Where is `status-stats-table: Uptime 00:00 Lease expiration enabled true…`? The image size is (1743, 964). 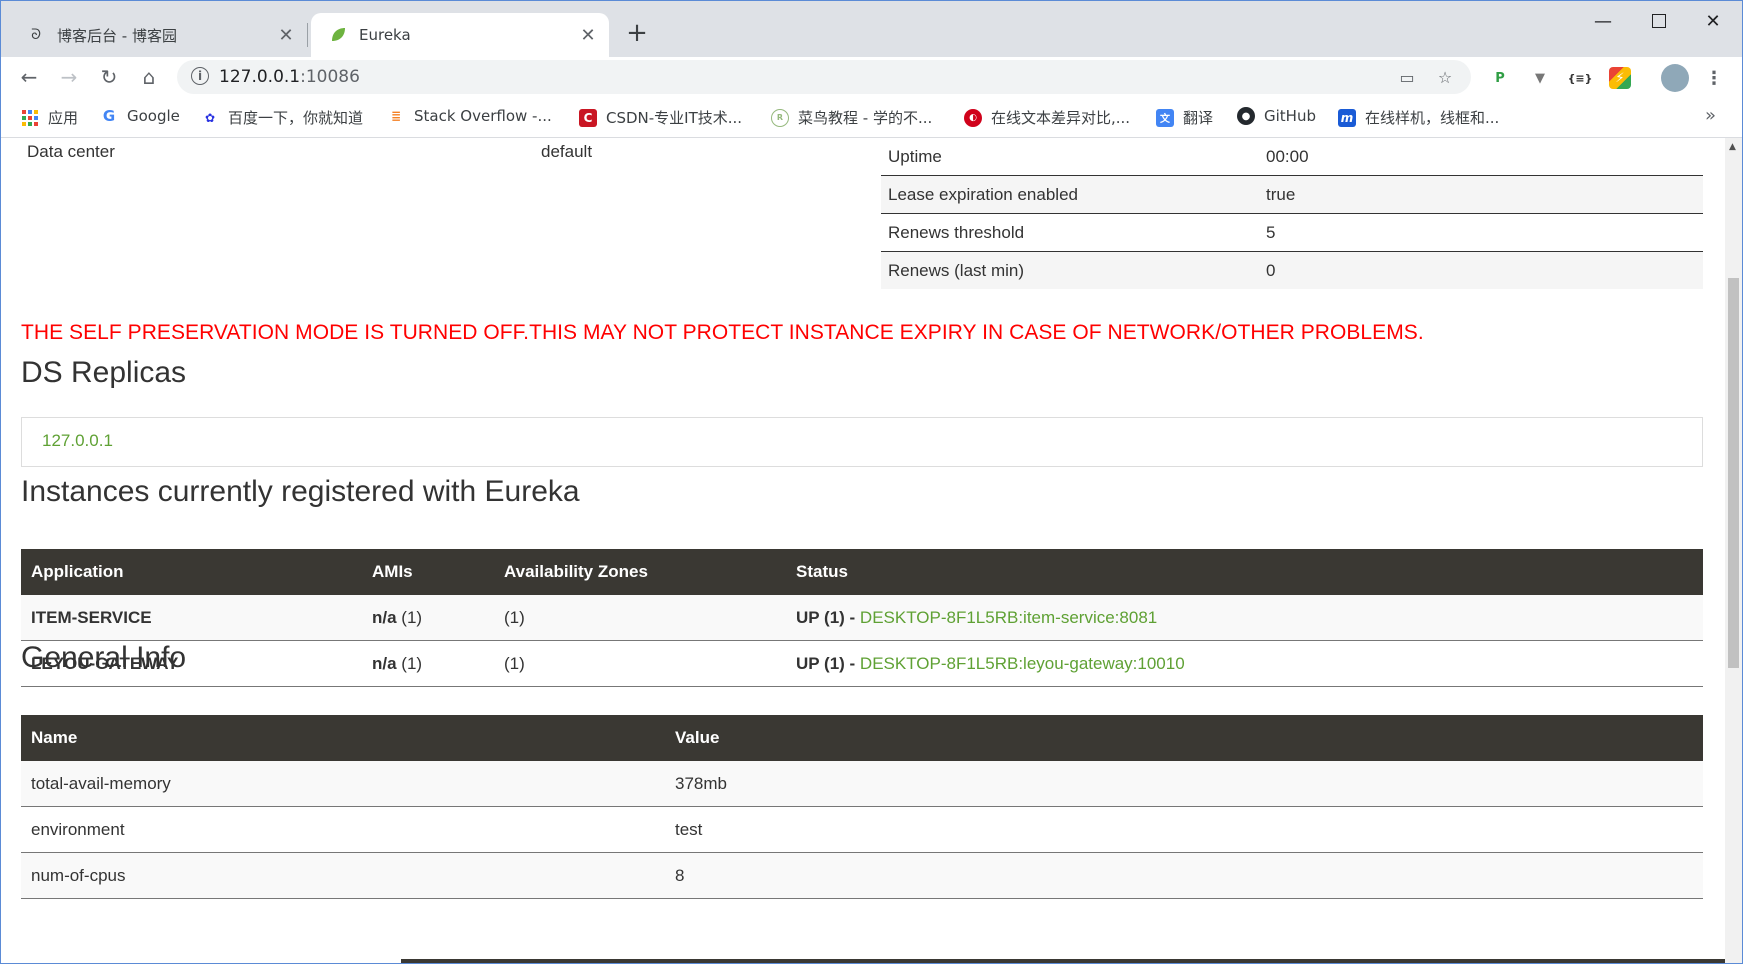
status-stats-table: Uptime 00:00 Lease expiration enabled true… is located at coordinates (1292, 213).